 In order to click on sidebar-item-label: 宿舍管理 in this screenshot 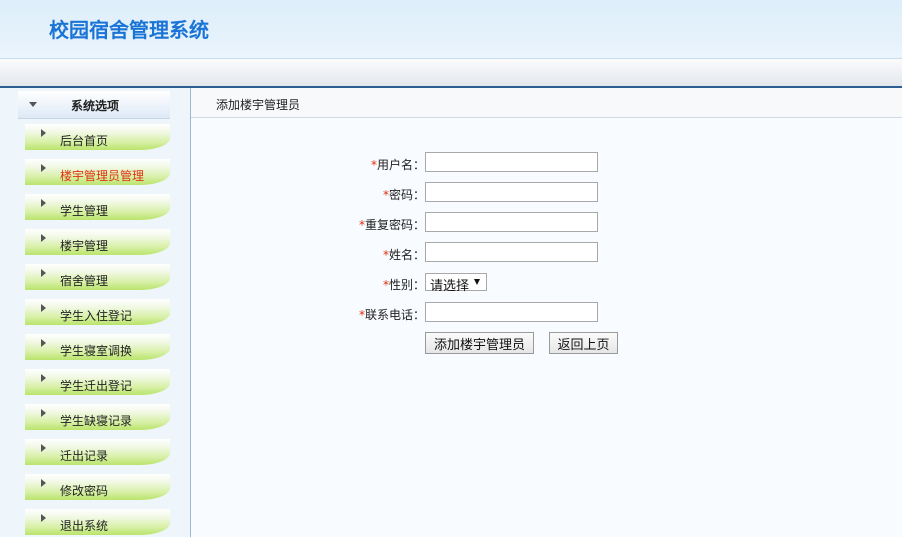, I will do `click(84, 281)`.